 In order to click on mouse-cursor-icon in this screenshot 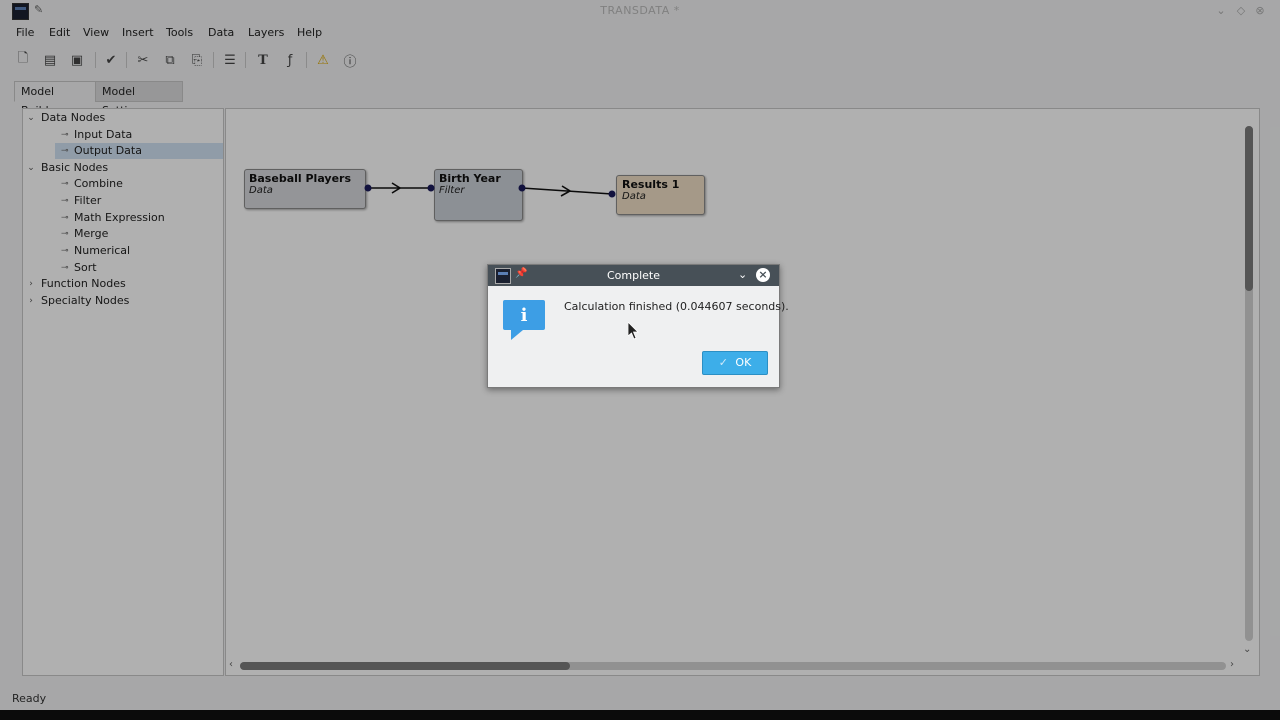, I will do `click(633, 331)`.